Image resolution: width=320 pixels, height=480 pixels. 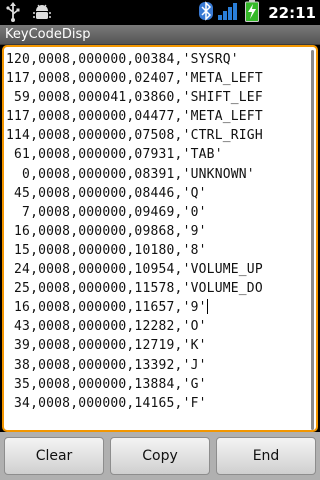 What do you see at coordinates (106, 346) in the screenshot?
I see `log-line: 39,0008,000000,12719,'K'` at bounding box center [106, 346].